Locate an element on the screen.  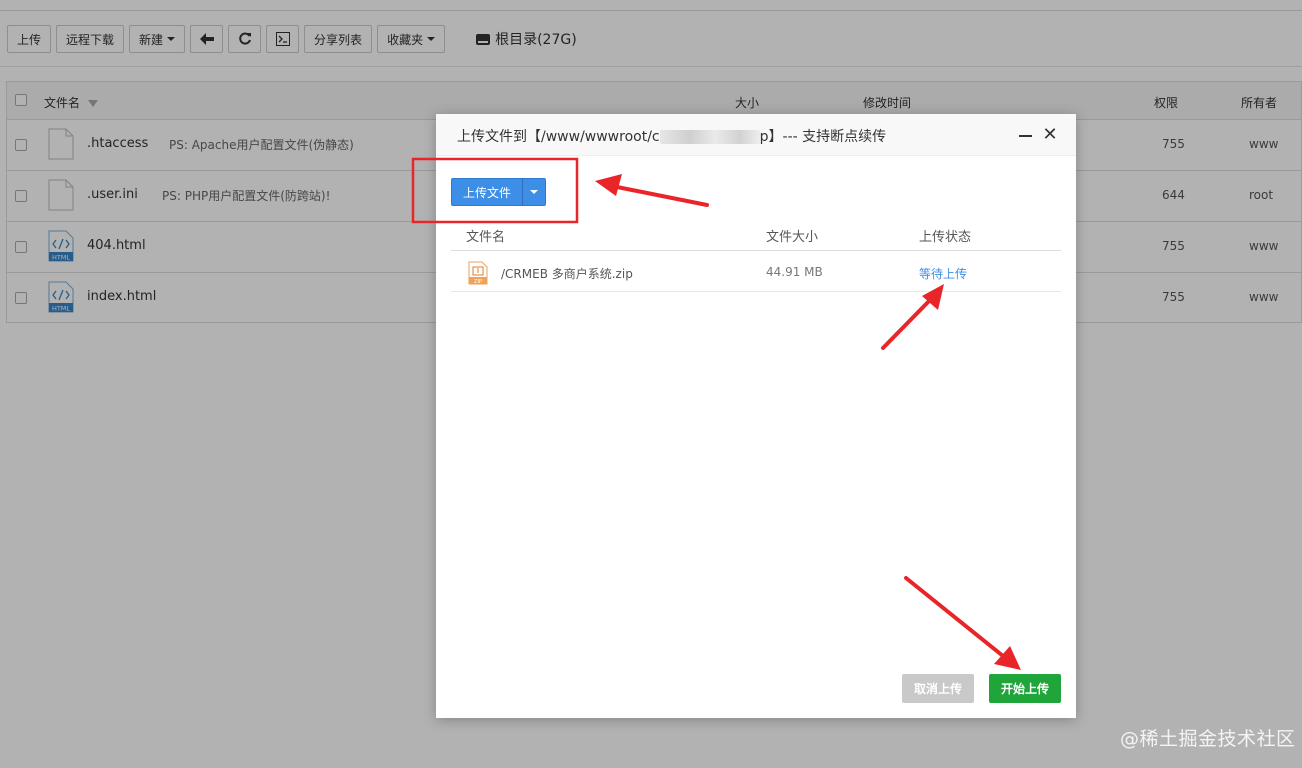
blurred-path-segment is located at coordinates (709, 137).